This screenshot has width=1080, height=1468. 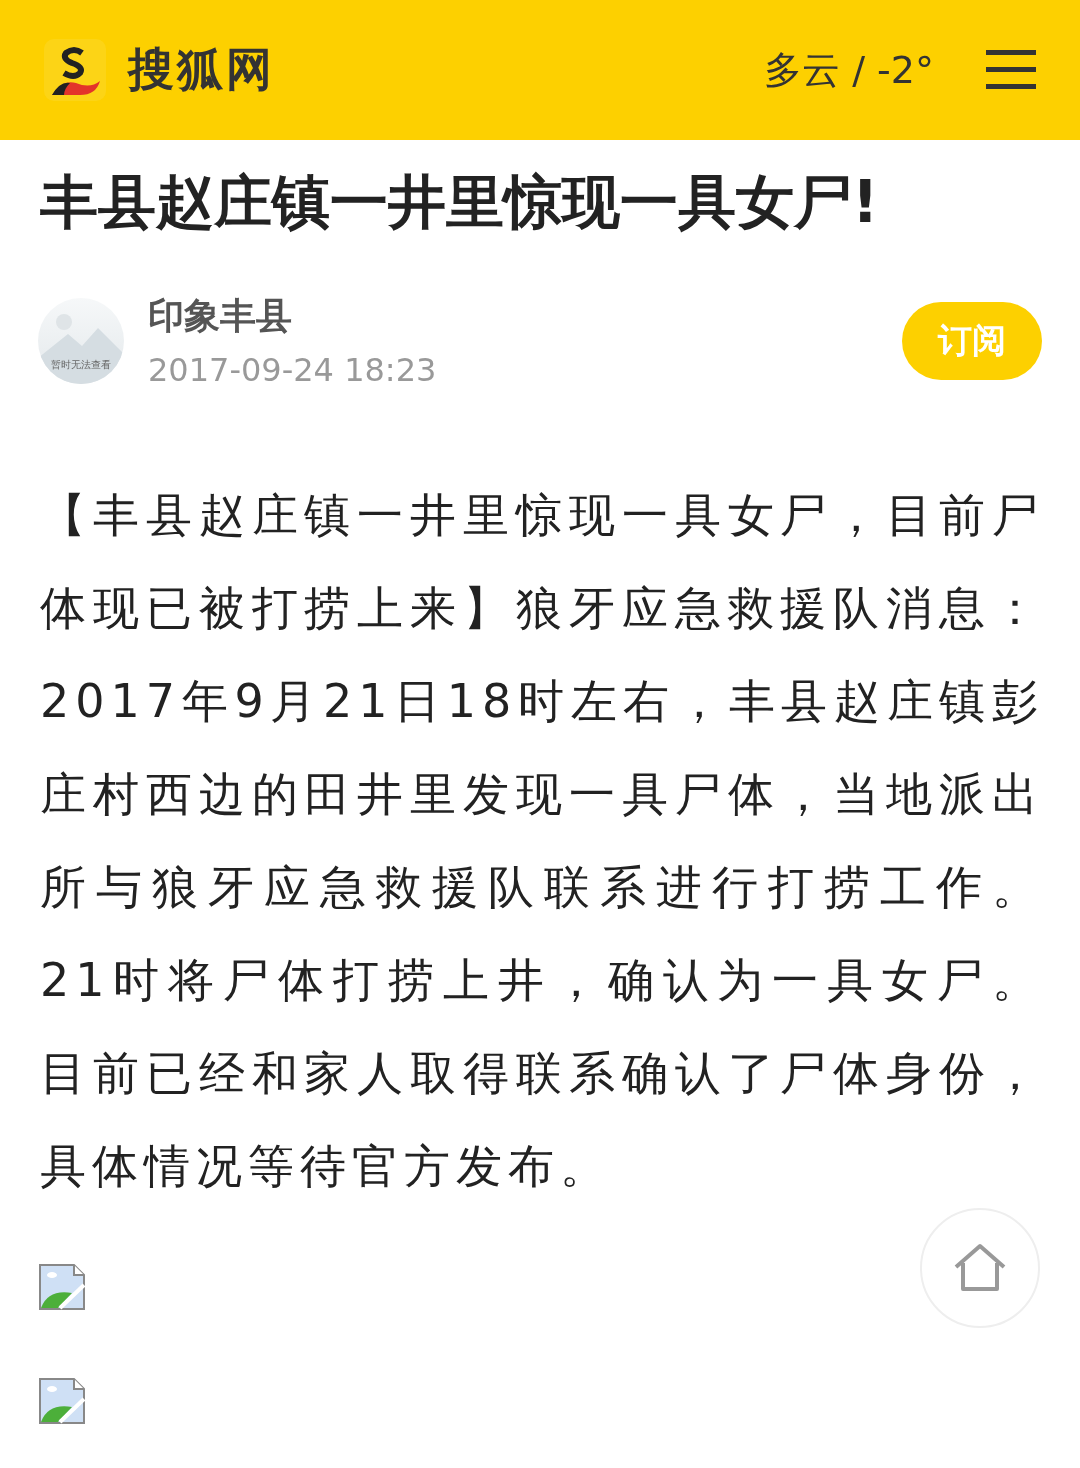 What do you see at coordinates (849, 70) in the screenshot?
I see `weather-text: 多云 / -2°` at bounding box center [849, 70].